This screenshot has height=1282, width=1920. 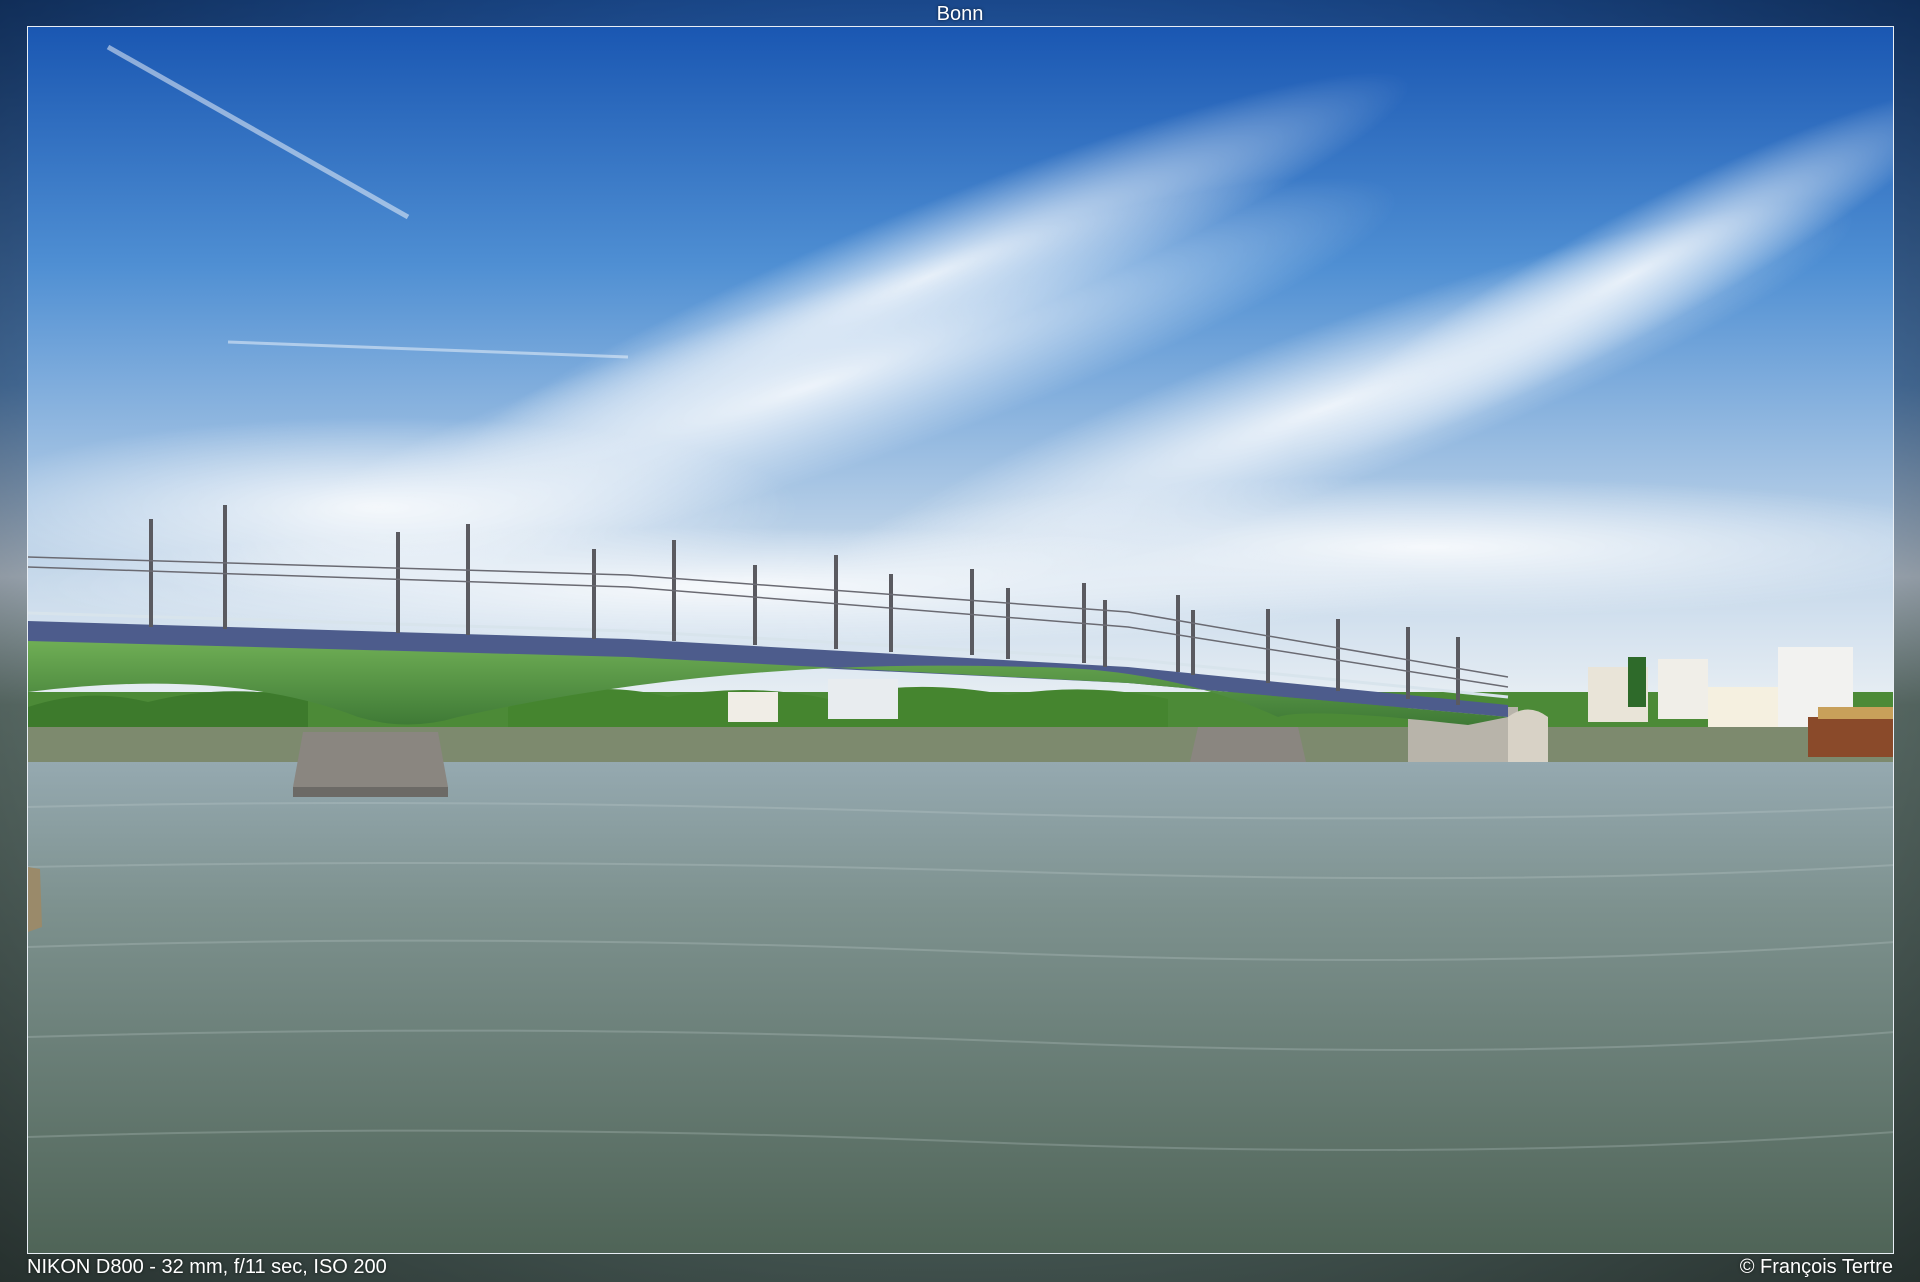 I want to click on boat, so click(x=1850, y=732).